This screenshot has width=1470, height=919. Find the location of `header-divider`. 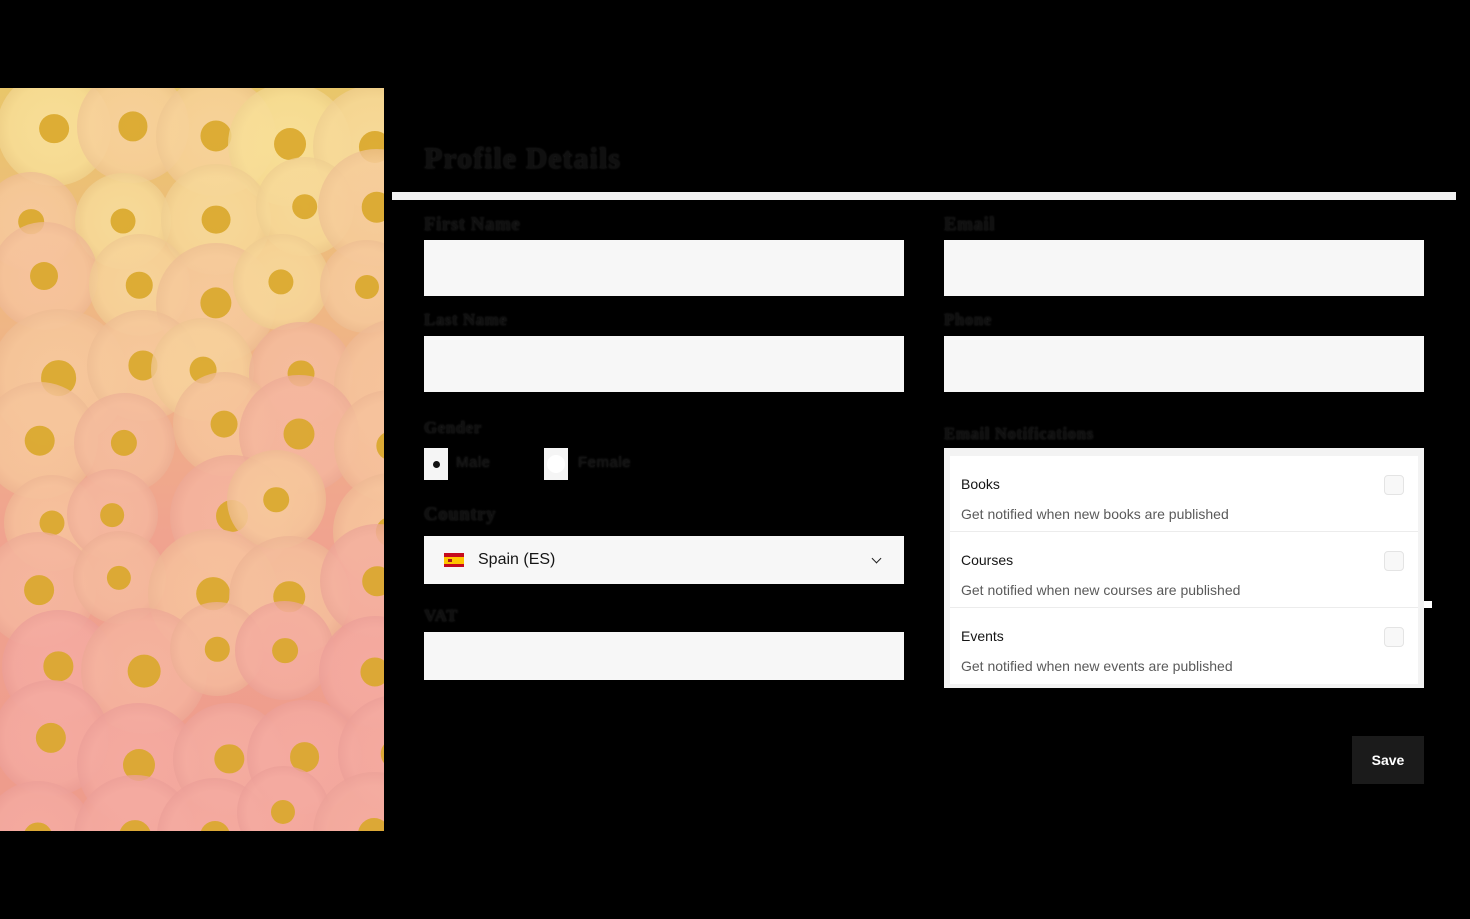

header-divider is located at coordinates (924, 196).